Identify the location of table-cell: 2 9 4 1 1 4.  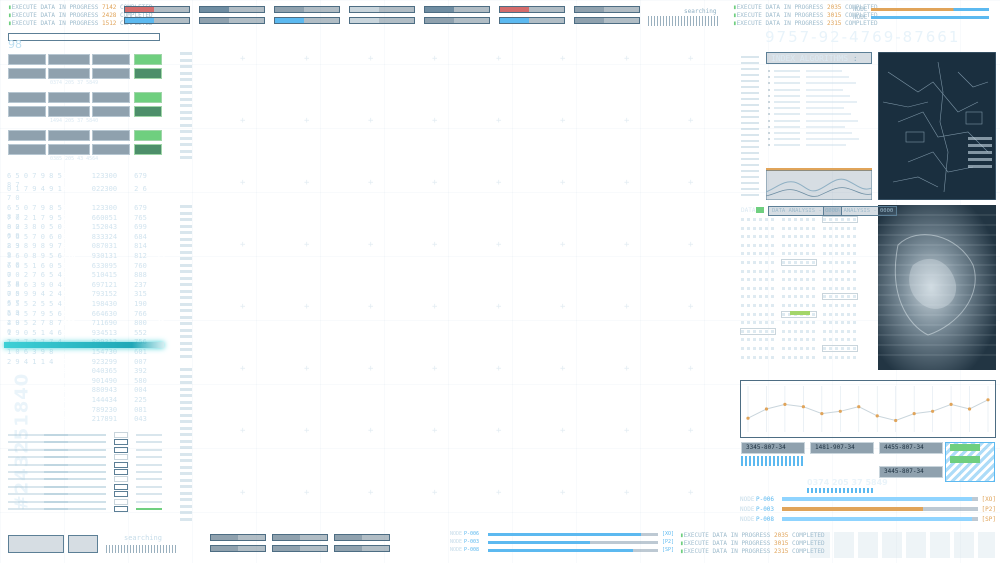
(30, 361).